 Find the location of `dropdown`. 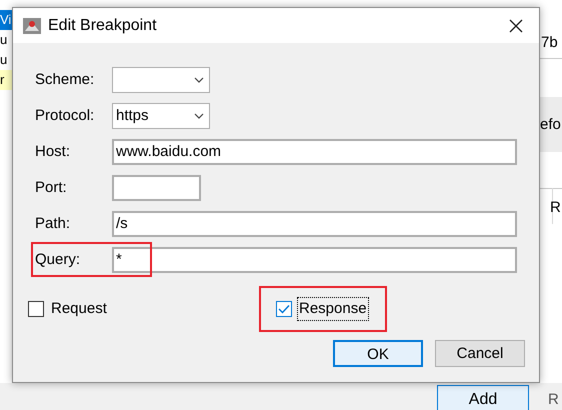

dropdown is located at coordinates (161, 80).